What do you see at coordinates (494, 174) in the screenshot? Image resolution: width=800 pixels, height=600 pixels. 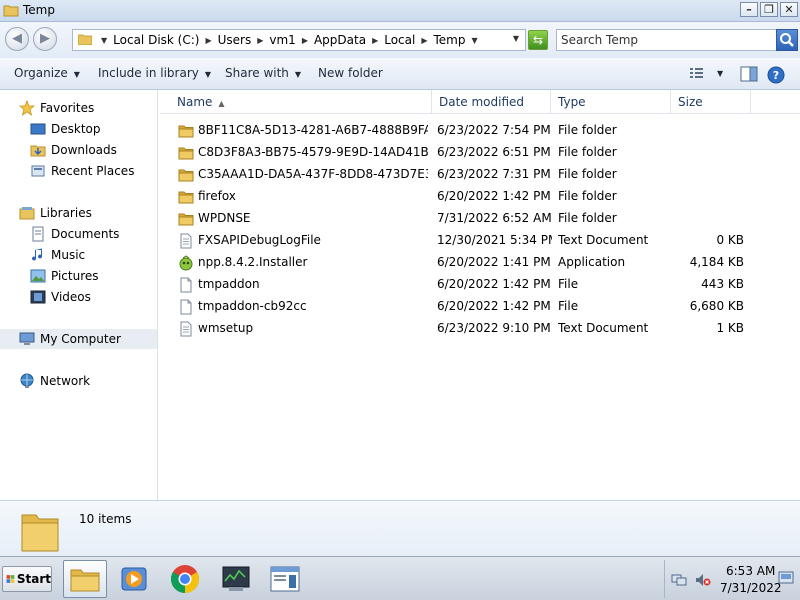 I see `file-date-modified: 6/23/2022 7:31 PM` at bounding box center [494, 174].